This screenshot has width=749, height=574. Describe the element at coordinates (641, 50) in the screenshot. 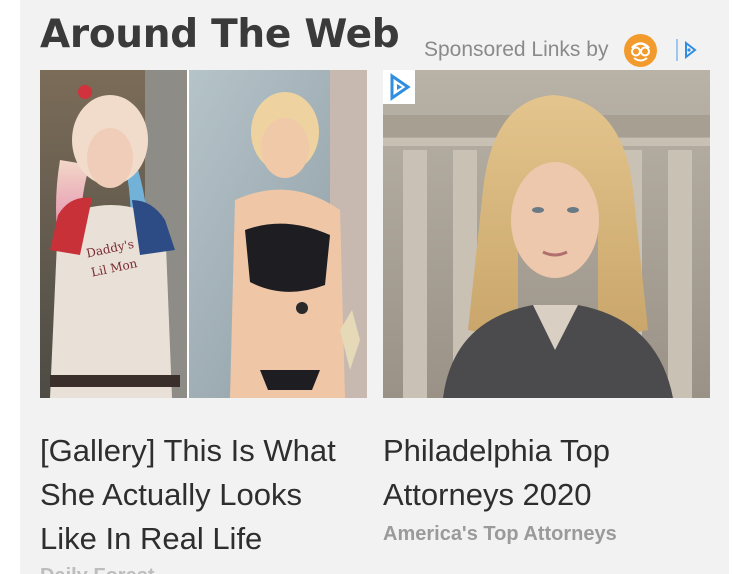

I see `outbrain-reader-icon` at that location.